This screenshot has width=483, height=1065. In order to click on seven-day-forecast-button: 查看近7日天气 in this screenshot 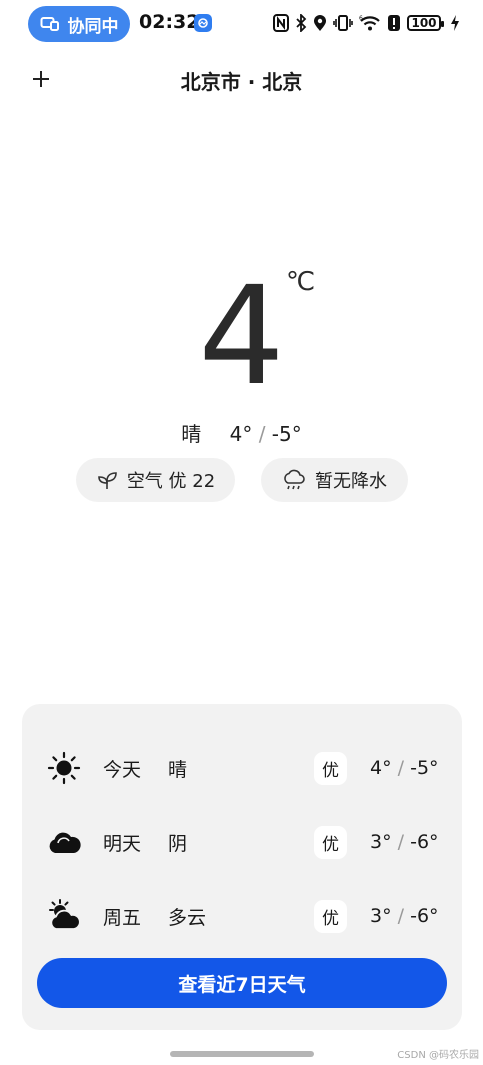, I will do `click(242, 983)`.